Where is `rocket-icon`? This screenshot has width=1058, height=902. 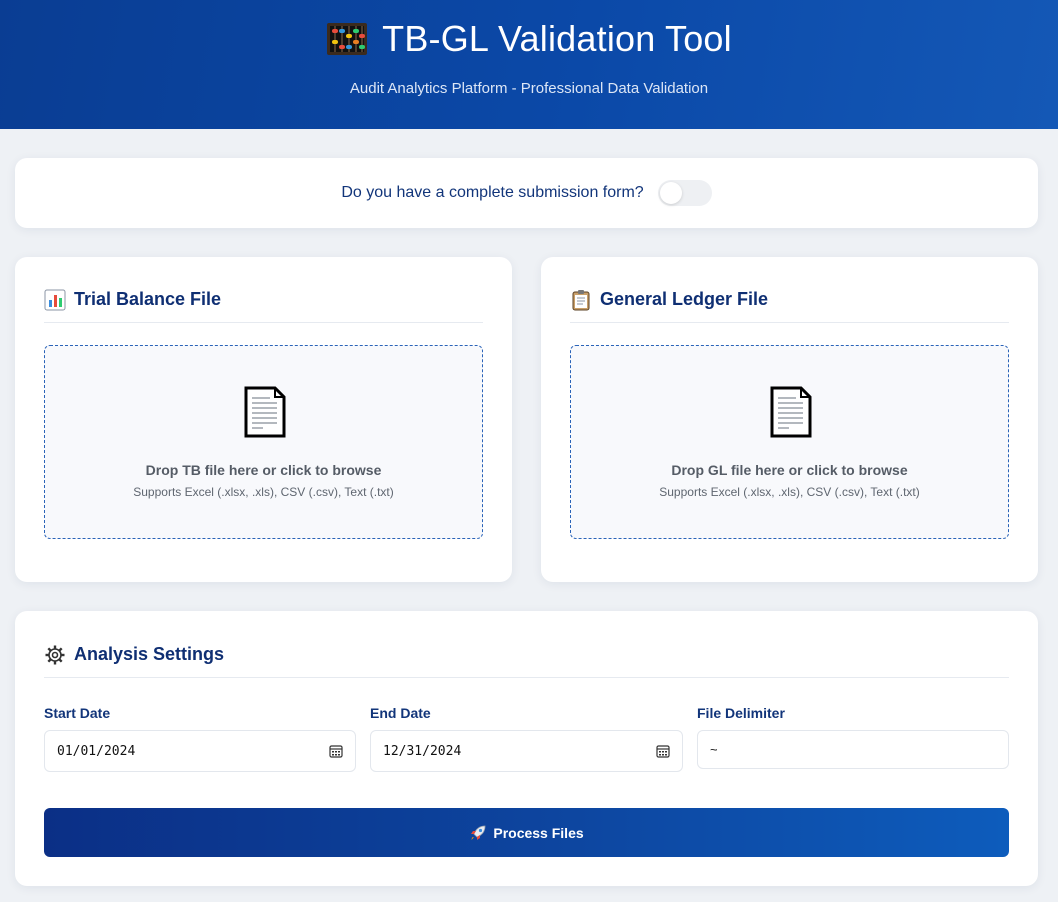 rocket-icon is located at coordinates (478, 832).